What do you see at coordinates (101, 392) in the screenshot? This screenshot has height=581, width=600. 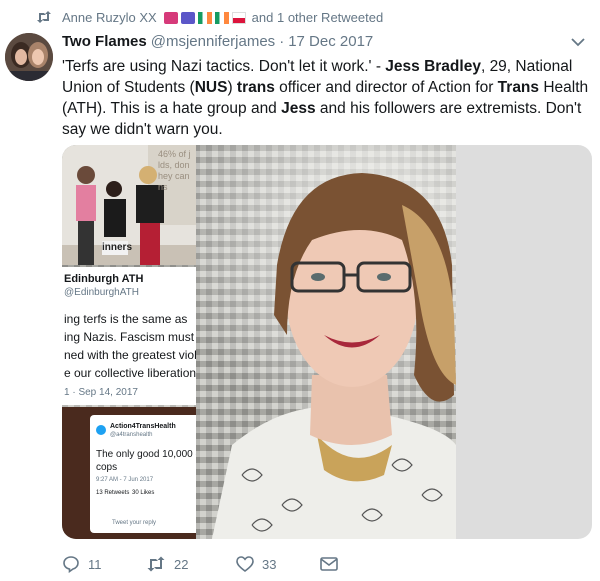 I see `embedded-date: 1 · Sep 14, 2017` at bounding box center [101, 392].